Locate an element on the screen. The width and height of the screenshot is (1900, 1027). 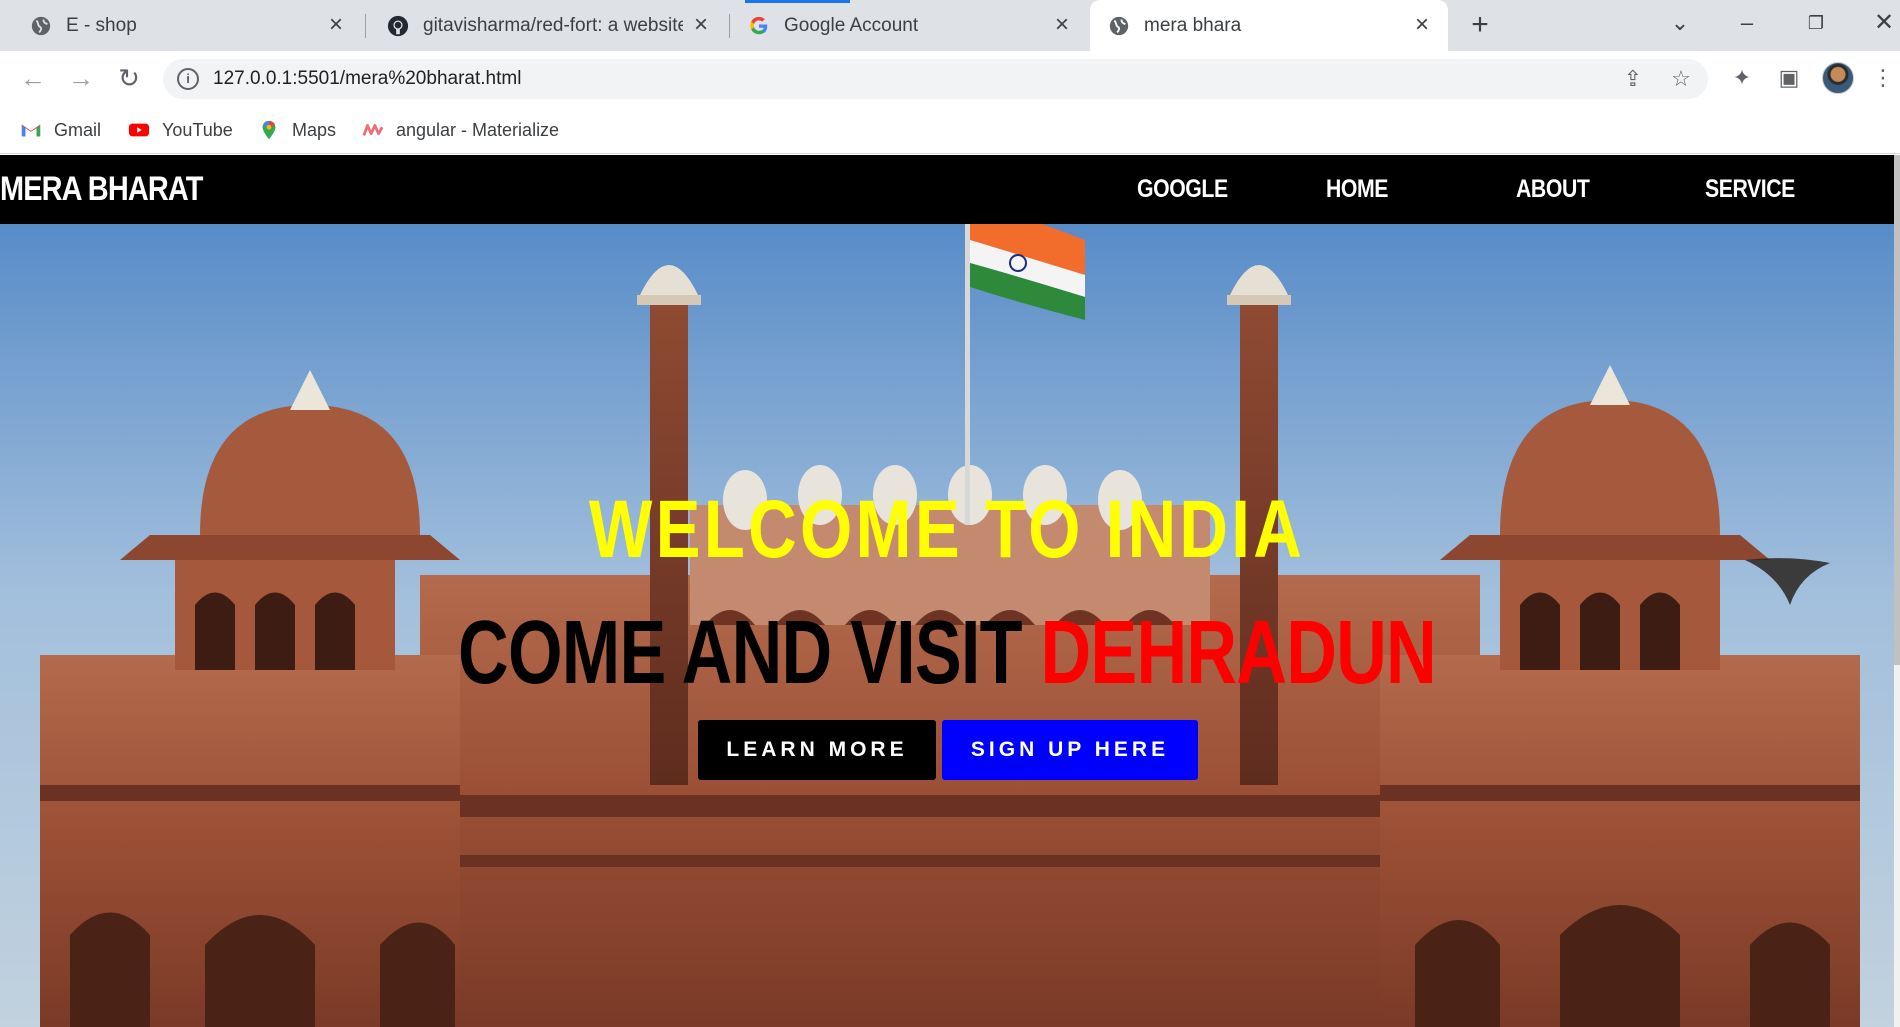
new-tab-button: + is located at coordinates (1480, 25).